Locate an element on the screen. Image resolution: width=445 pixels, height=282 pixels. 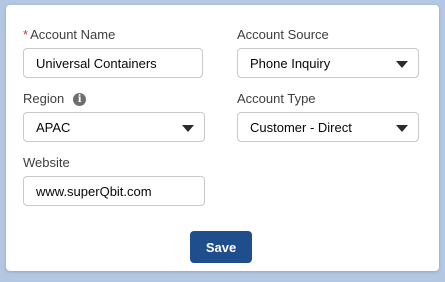
region-field: Region i APAC is located at coordinates (114, 116).